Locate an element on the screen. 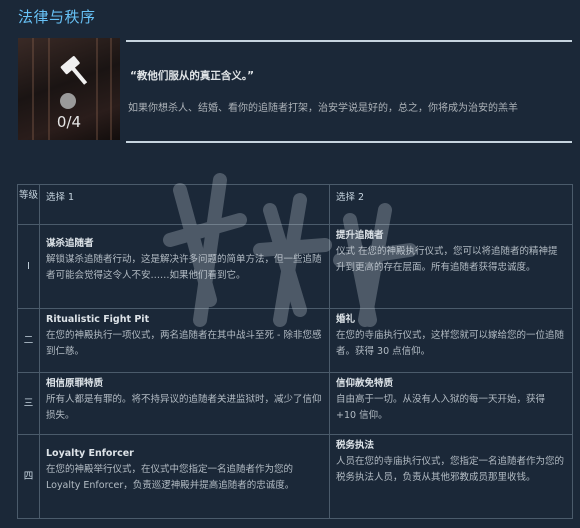  option-2-cell: 信仰赦免特质 自由高于一切。从没有人入狱的每一天开始，获得 +10 信仰。 is located at coordinates (451, 403).